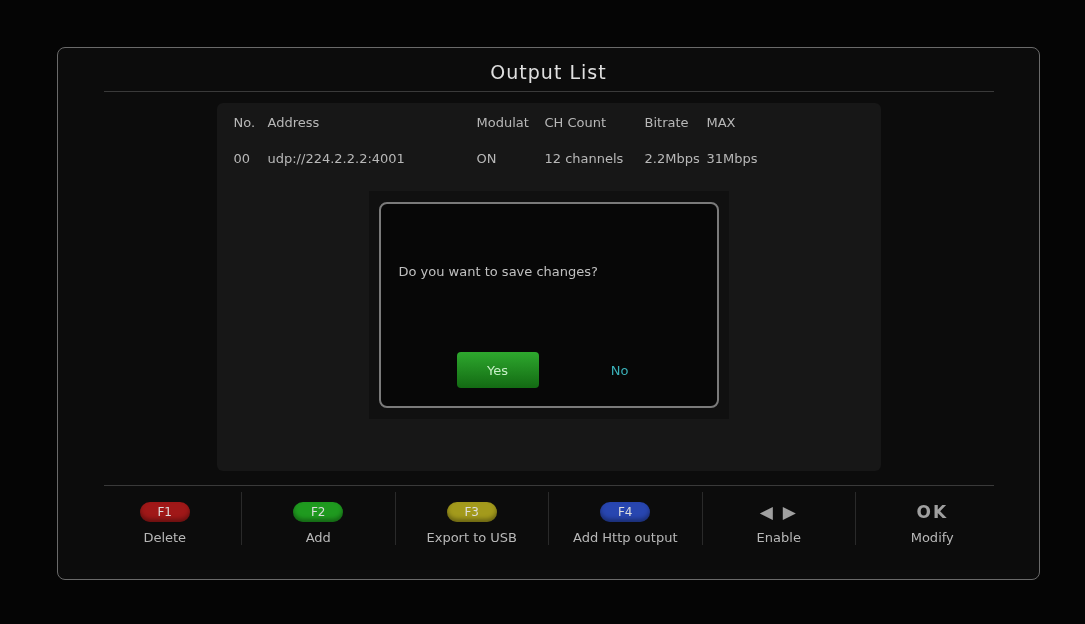  Describe the element at coordinates (164, 512) in the screenshot. I see `function-key: F1` at that location.